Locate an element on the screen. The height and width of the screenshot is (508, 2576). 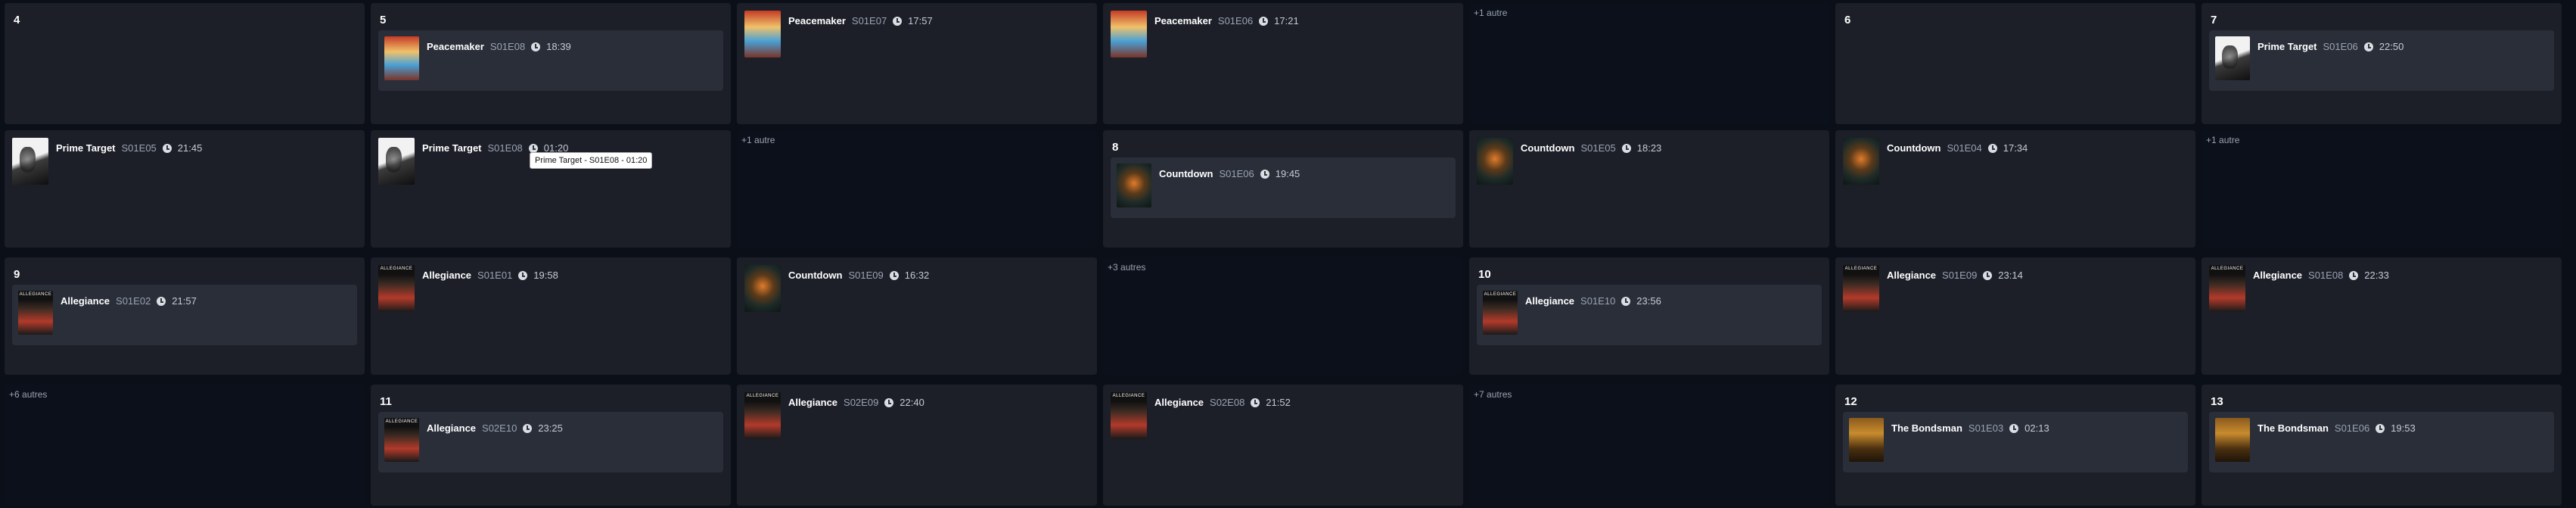
day-number: 4 is located at coordinates (17, 20).